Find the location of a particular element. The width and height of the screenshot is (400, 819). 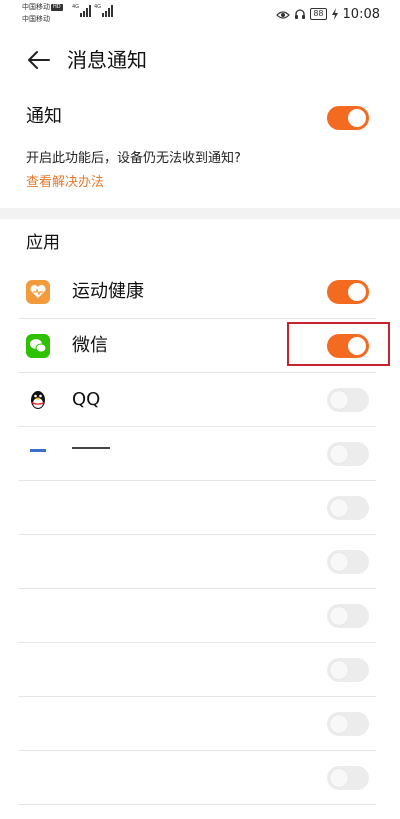

wechat-app-icon is located at coordinates (38, 346).